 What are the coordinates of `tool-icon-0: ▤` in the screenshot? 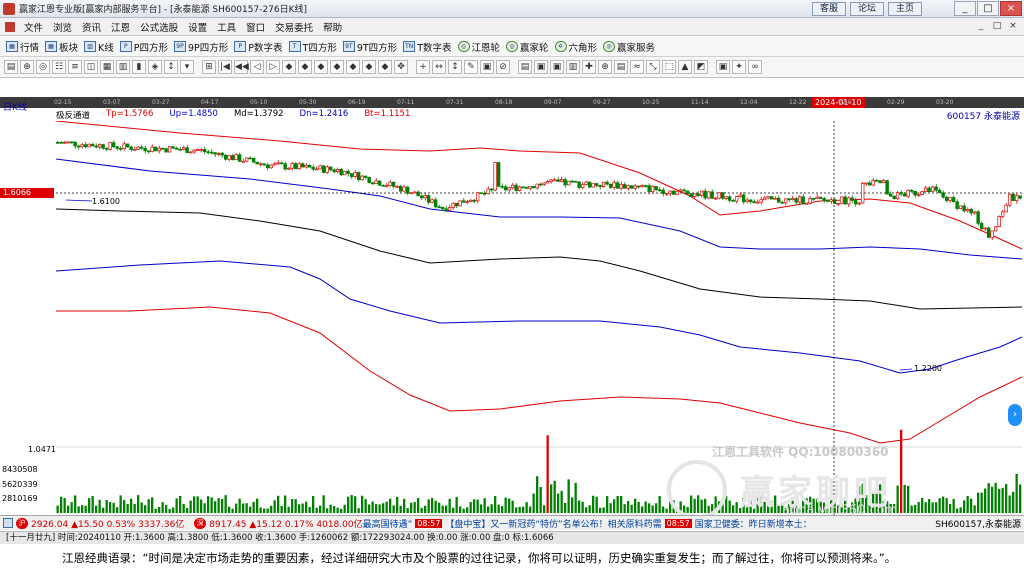 It's located at (11, 67).